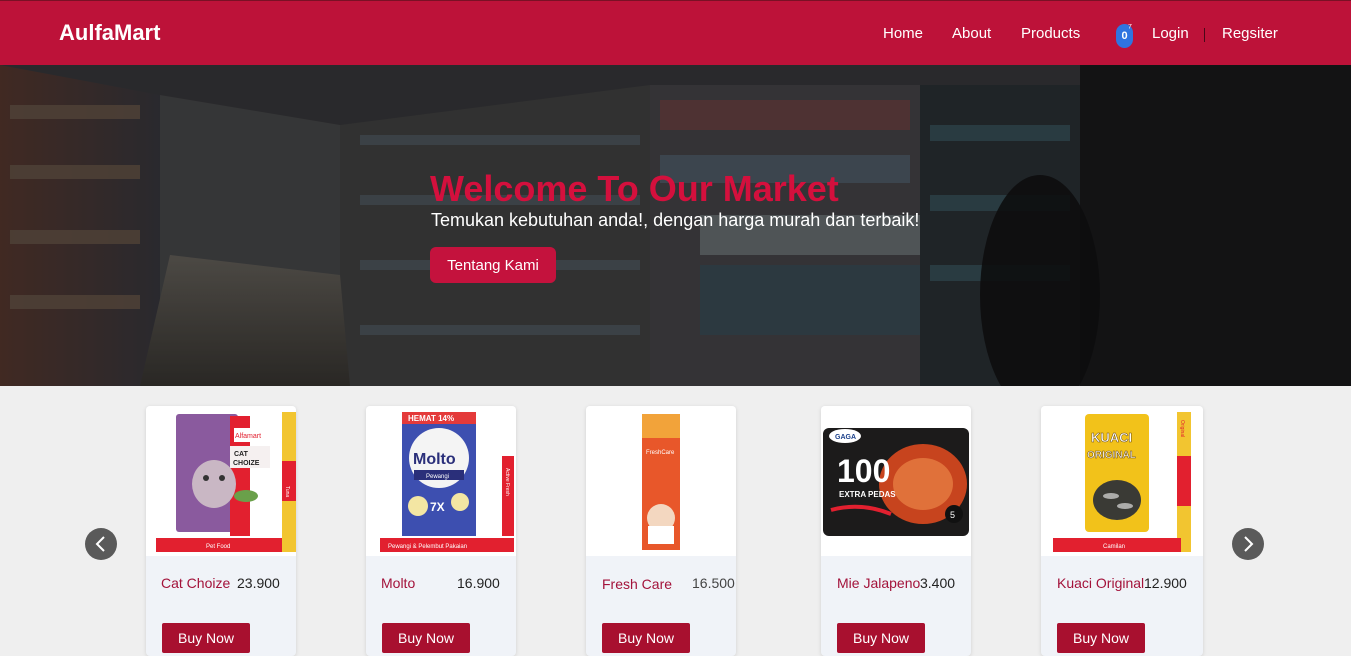  I want to click on chevron-left-icon, so click(100, 544).